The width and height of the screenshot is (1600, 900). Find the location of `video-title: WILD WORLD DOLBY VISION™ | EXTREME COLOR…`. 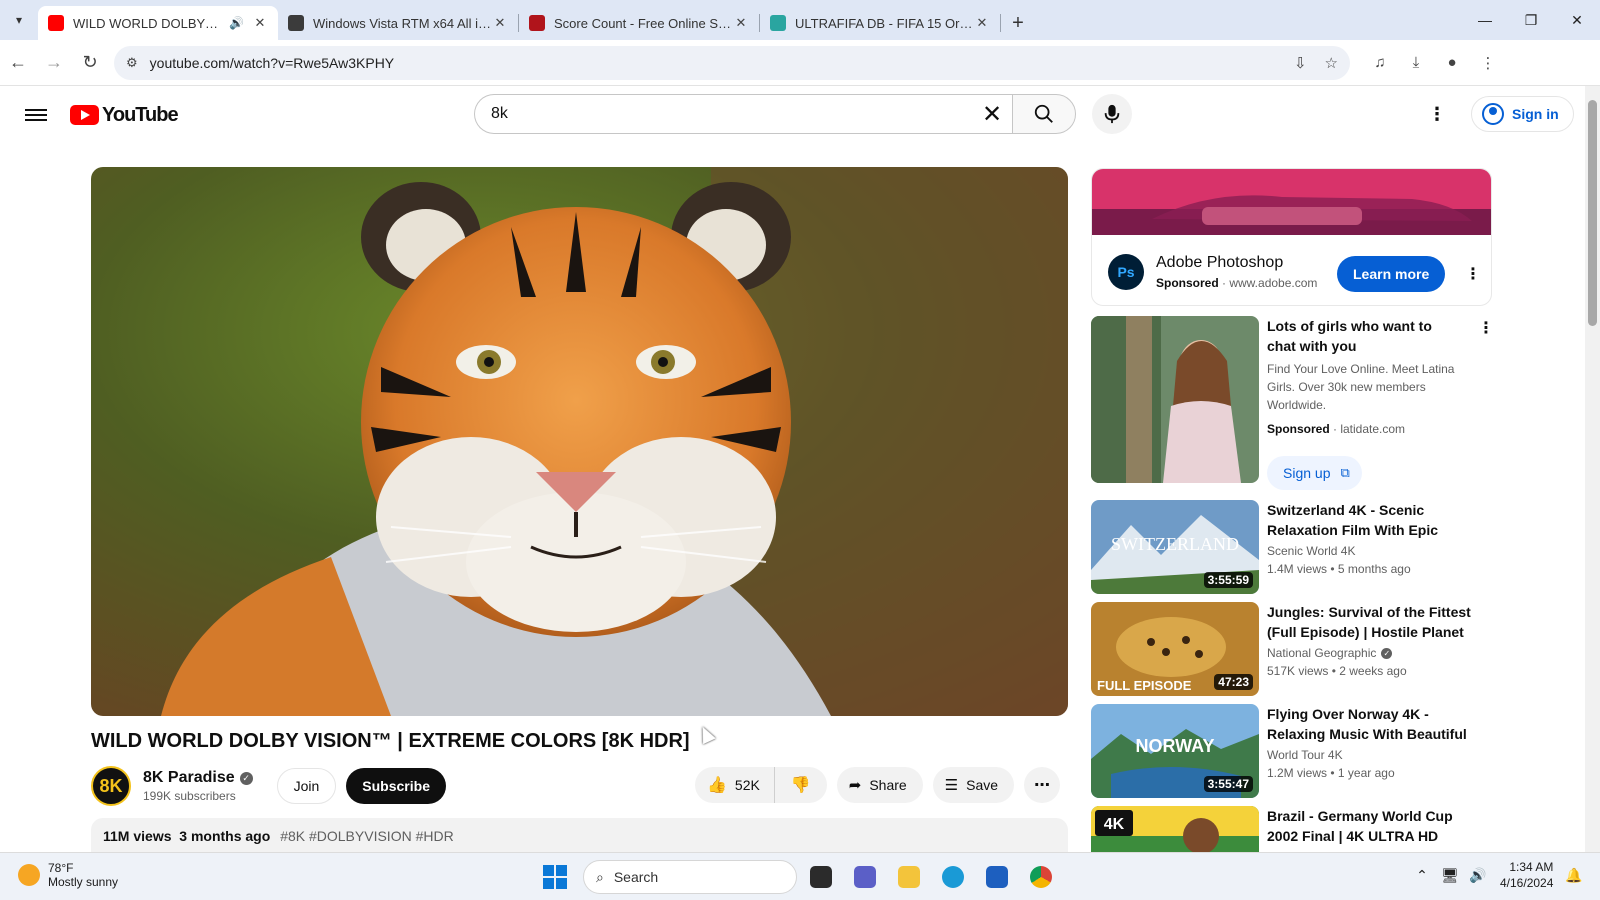

video-title: WILD WORLD DOLBY VISION™ | EXTREME COLOR… is located at coordinates (390, 741).